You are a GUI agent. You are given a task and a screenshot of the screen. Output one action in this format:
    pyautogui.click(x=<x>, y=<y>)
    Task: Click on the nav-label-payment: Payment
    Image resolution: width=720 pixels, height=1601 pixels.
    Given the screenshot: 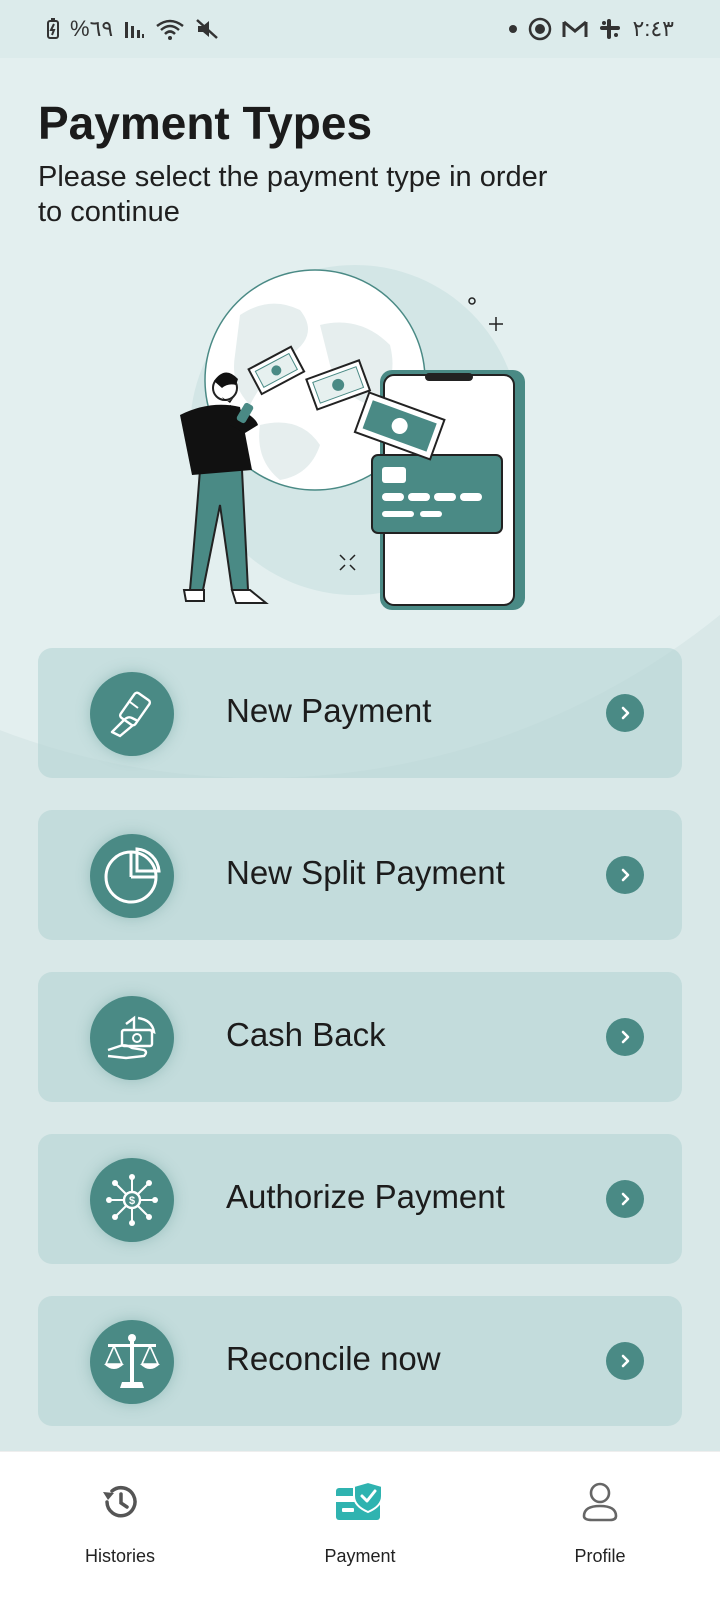 What is the action you would take?
    pyautogui.click(x=360, y=1556)
    